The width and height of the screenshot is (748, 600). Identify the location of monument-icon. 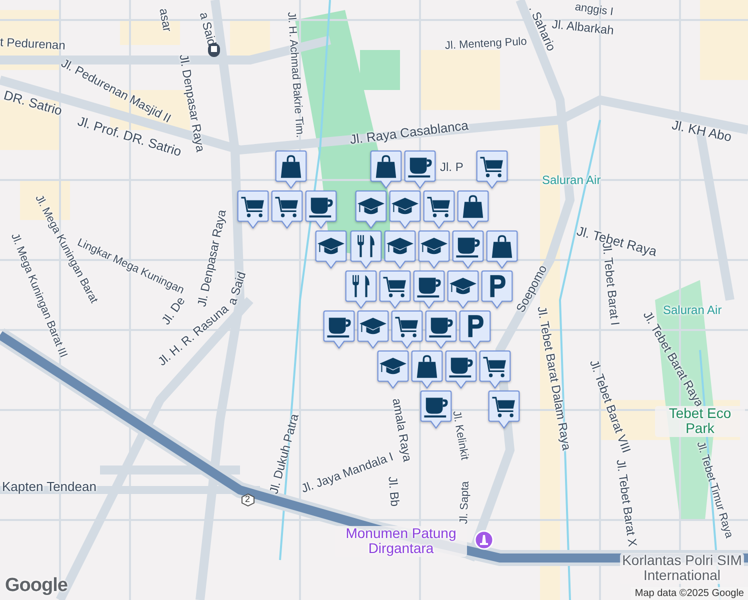
(484, 540).